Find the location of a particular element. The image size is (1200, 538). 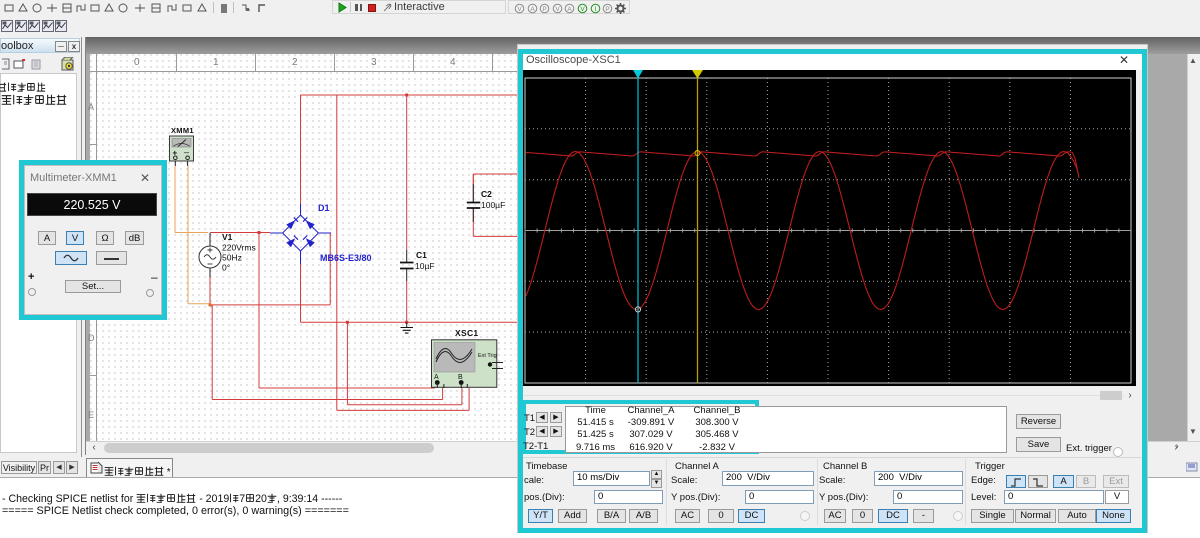

svg-text: C2 is located at coordinates (486, 194).